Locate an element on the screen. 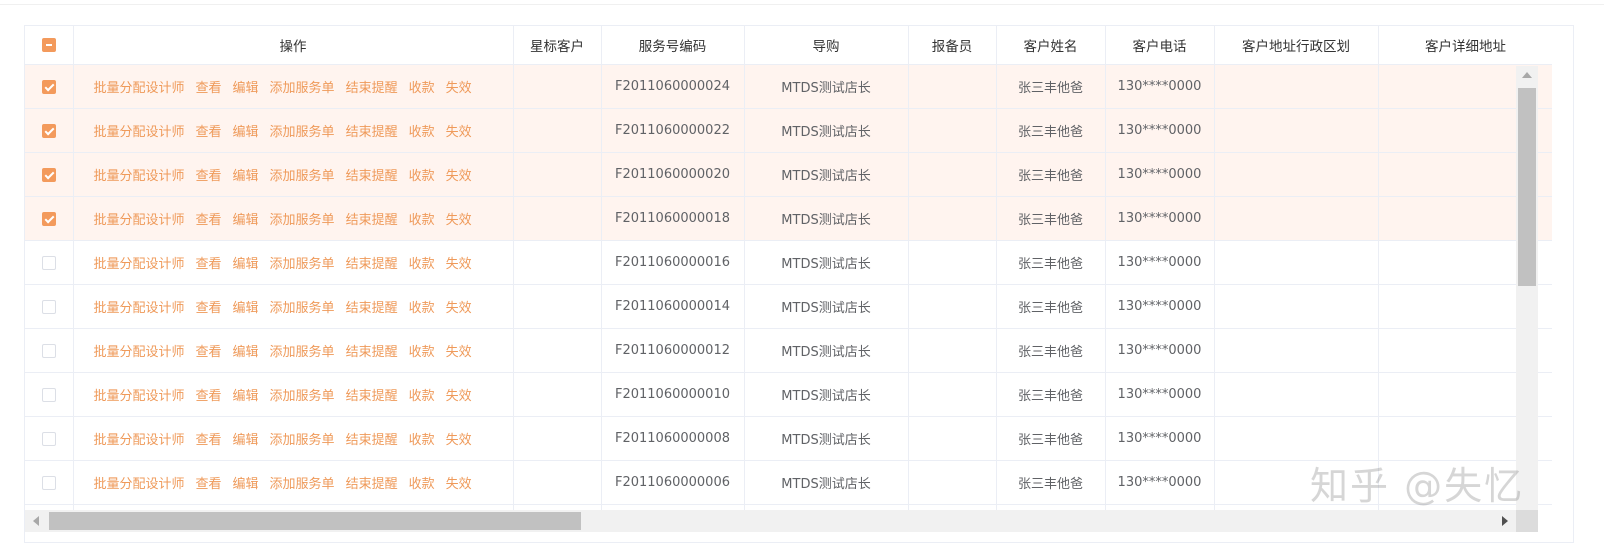 Image resolution: width=1604 pixels, height=558 pixels. row-ops-cell: 批量分配设计师 查看 编辑 添加服务单 结束提醒 收款 失效 is located at coordinates (293, 218).